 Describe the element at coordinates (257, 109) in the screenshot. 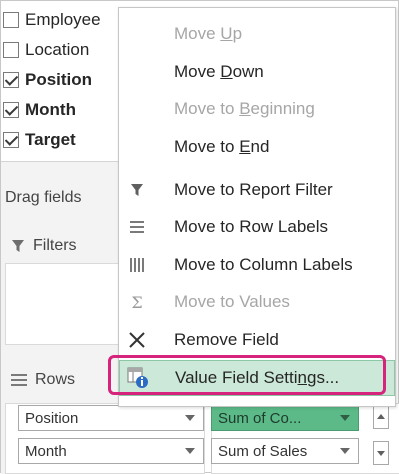

I see `menu-item-move-to-beginning: Move to Beginning` at that location.